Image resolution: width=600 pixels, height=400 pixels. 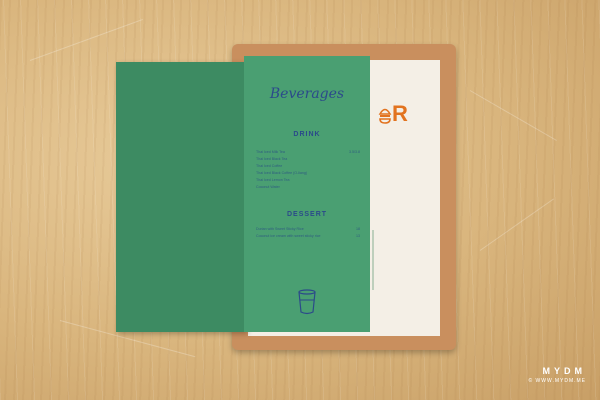 What do you see at coordinates (181, 197) in the screenshot?
I see `folded-menu-flap` at bounding box center [181, 197].